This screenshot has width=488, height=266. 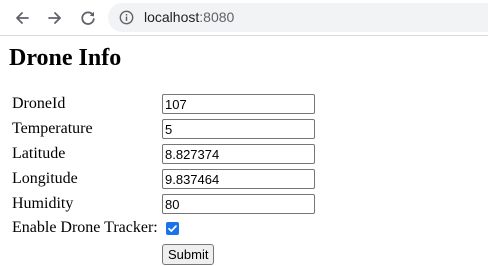 I want to click on forward-arrow-icon, so click(x=54, y=18).